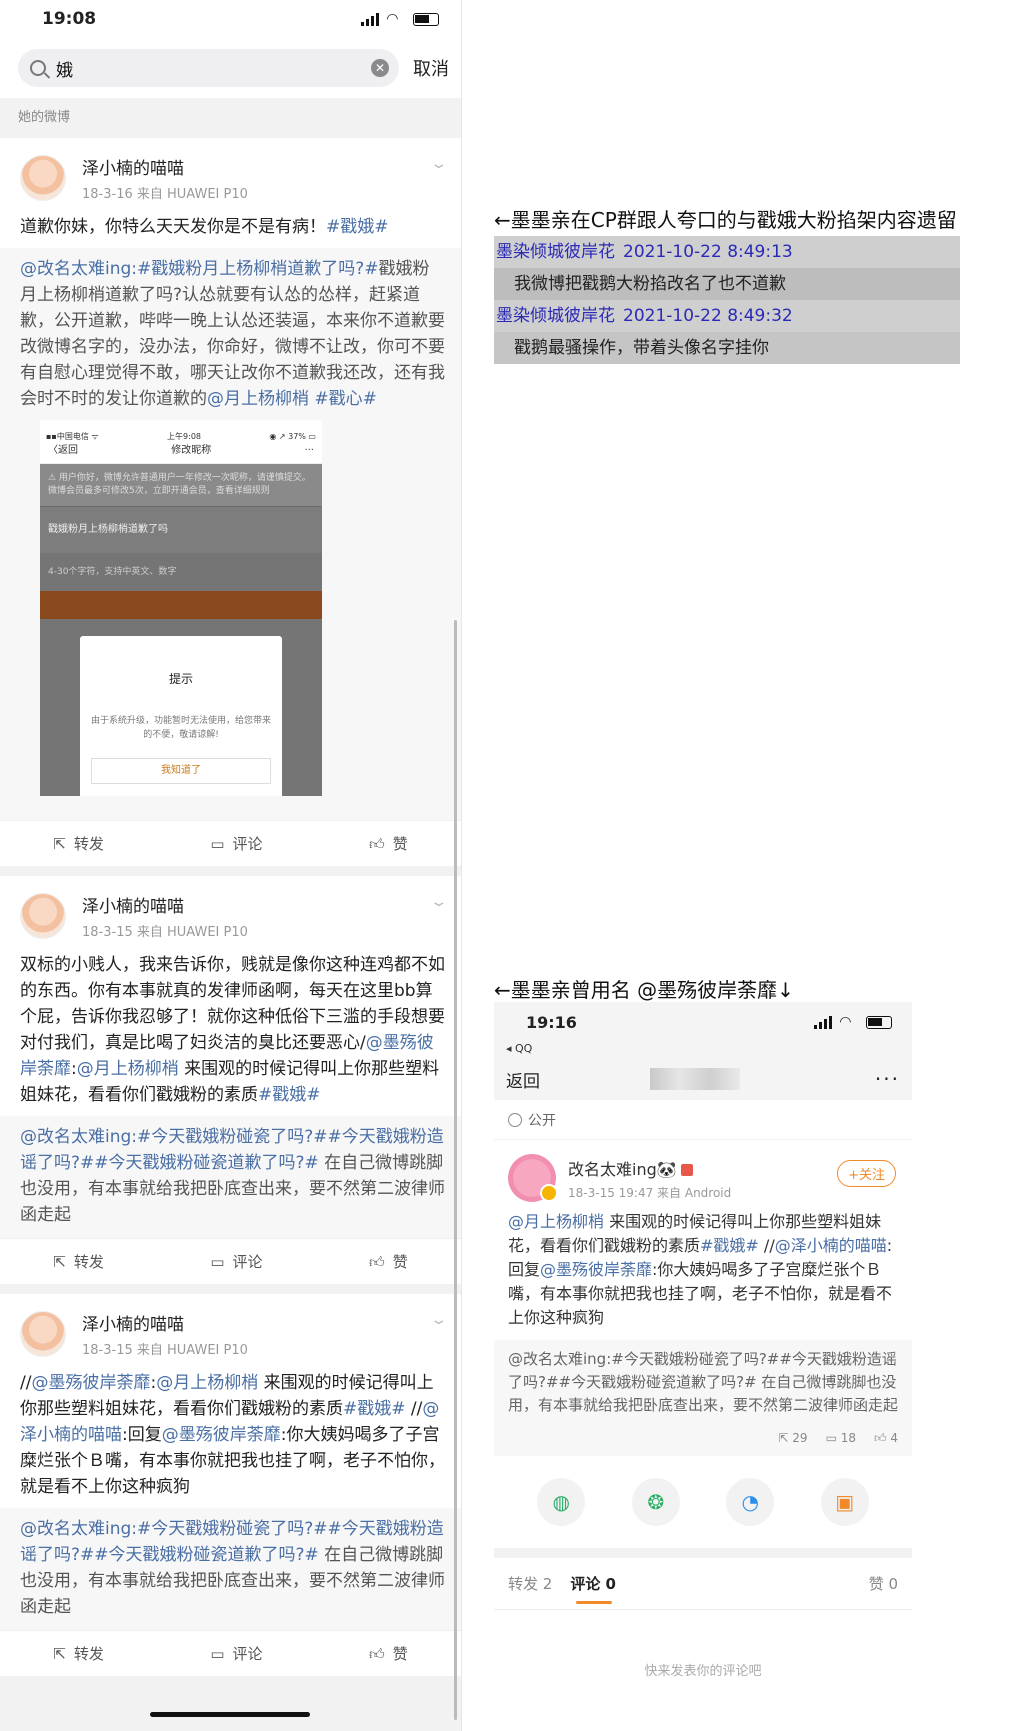  I want to click on username: 改名太难ing🐼, so click(649, 1168).